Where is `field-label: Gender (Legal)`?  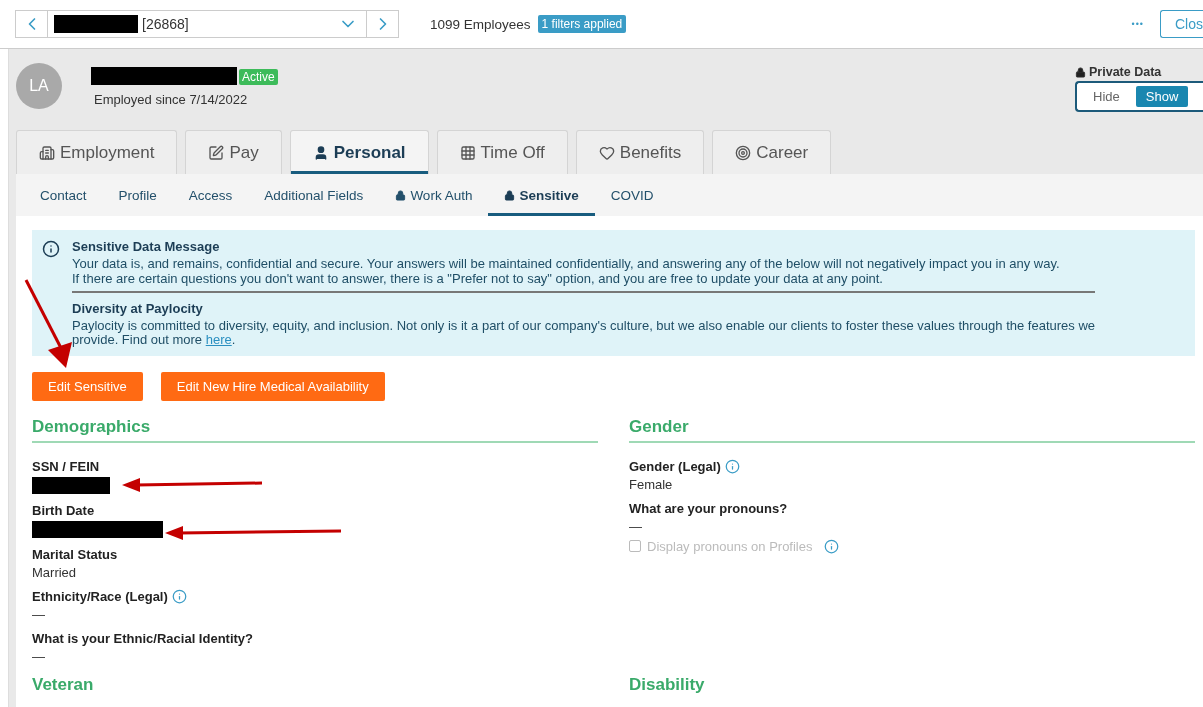
field-label: Gender (Legal) is located at coordinates (684, 466).